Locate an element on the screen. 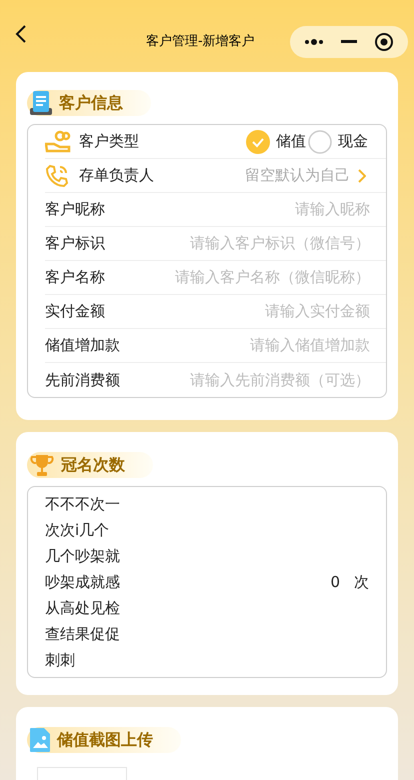 This screenshot has height=780, width=414. field-label: 储值增加款 is located at coordinates (82, 345).